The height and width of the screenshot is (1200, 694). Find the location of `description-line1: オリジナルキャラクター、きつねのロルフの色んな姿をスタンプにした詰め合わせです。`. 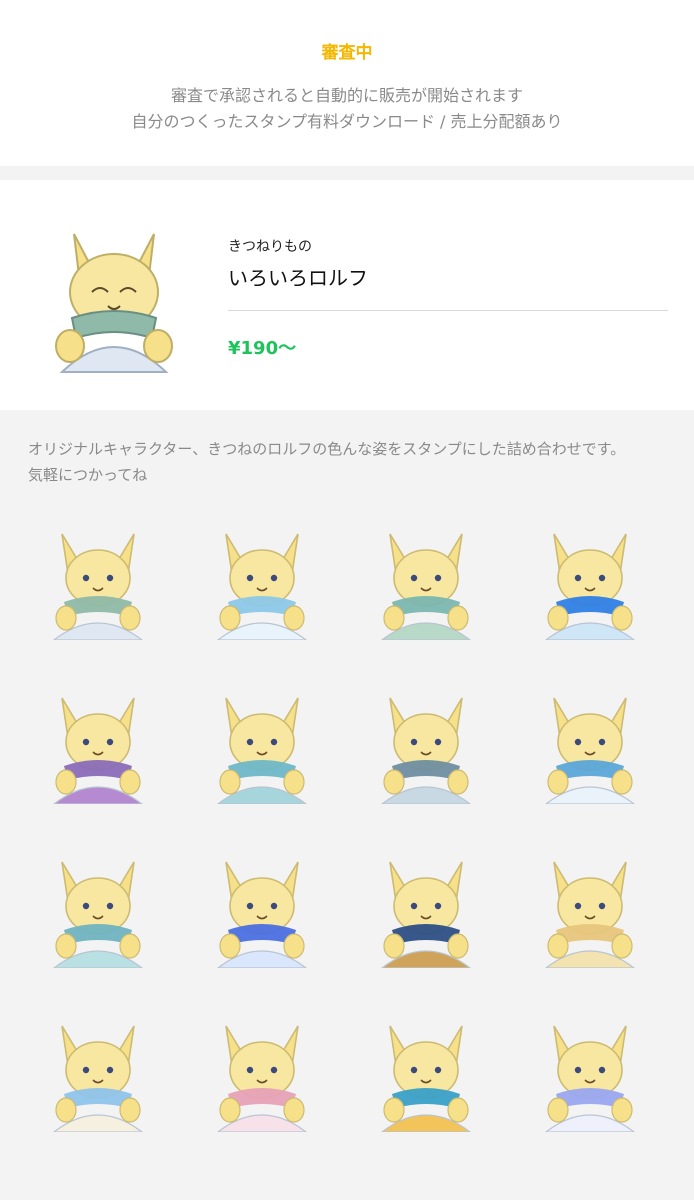

description-line1: オリジナルキャラクター、きつねのロルフの色んな姿をスタンプにした詰め合わせです。 is located at coordinates (327, 449).